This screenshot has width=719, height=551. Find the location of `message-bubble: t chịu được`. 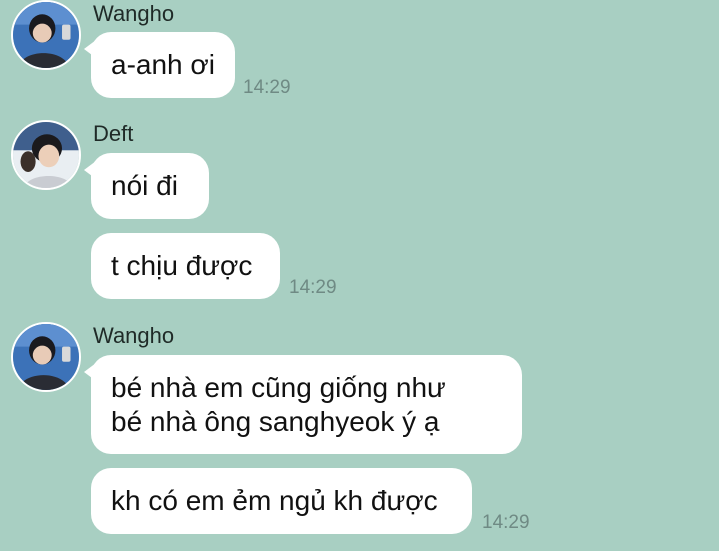

message-bubble: t chịu được is located at coordinates (185, 266).